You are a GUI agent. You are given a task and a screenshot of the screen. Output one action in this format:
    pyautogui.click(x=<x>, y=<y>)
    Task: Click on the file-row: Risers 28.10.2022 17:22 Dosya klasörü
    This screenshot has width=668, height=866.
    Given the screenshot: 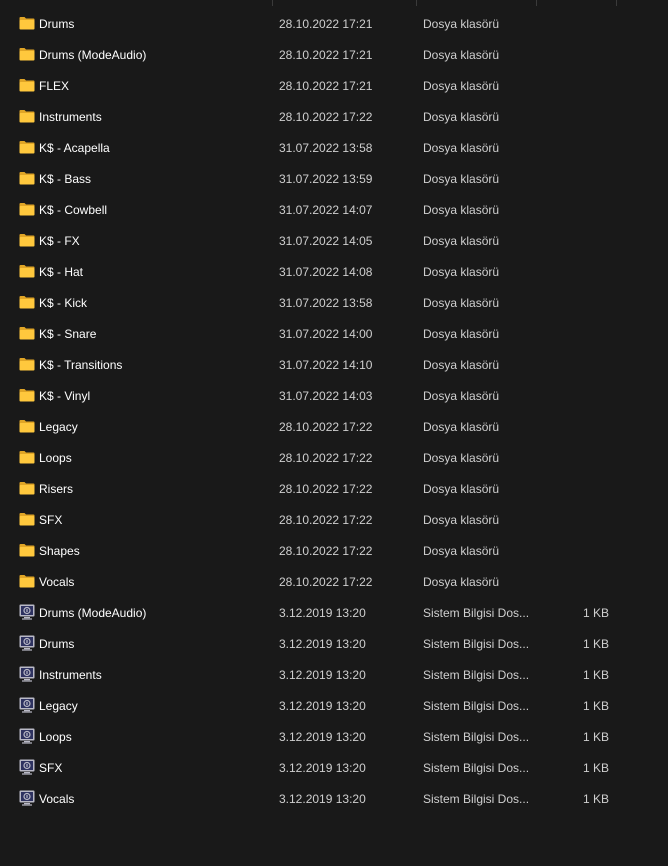 What is the action you would take?
    pyautogui.click(x=334, y=489)
    